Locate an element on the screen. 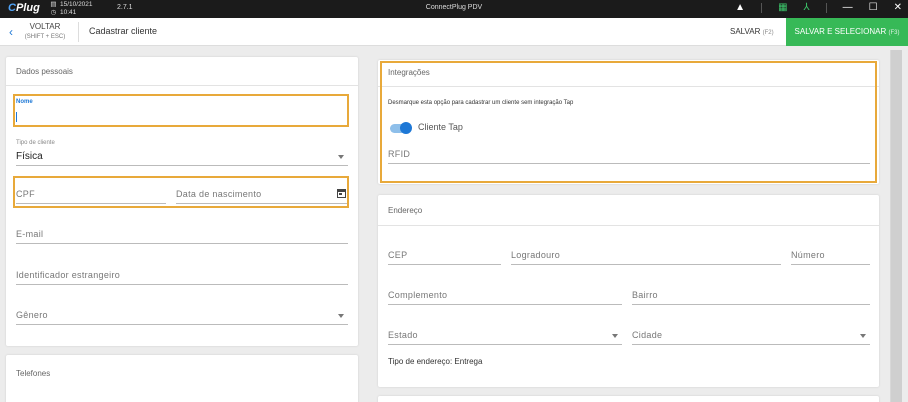  bairro-placeholder: Bairro is located at coordinates (645, 295).